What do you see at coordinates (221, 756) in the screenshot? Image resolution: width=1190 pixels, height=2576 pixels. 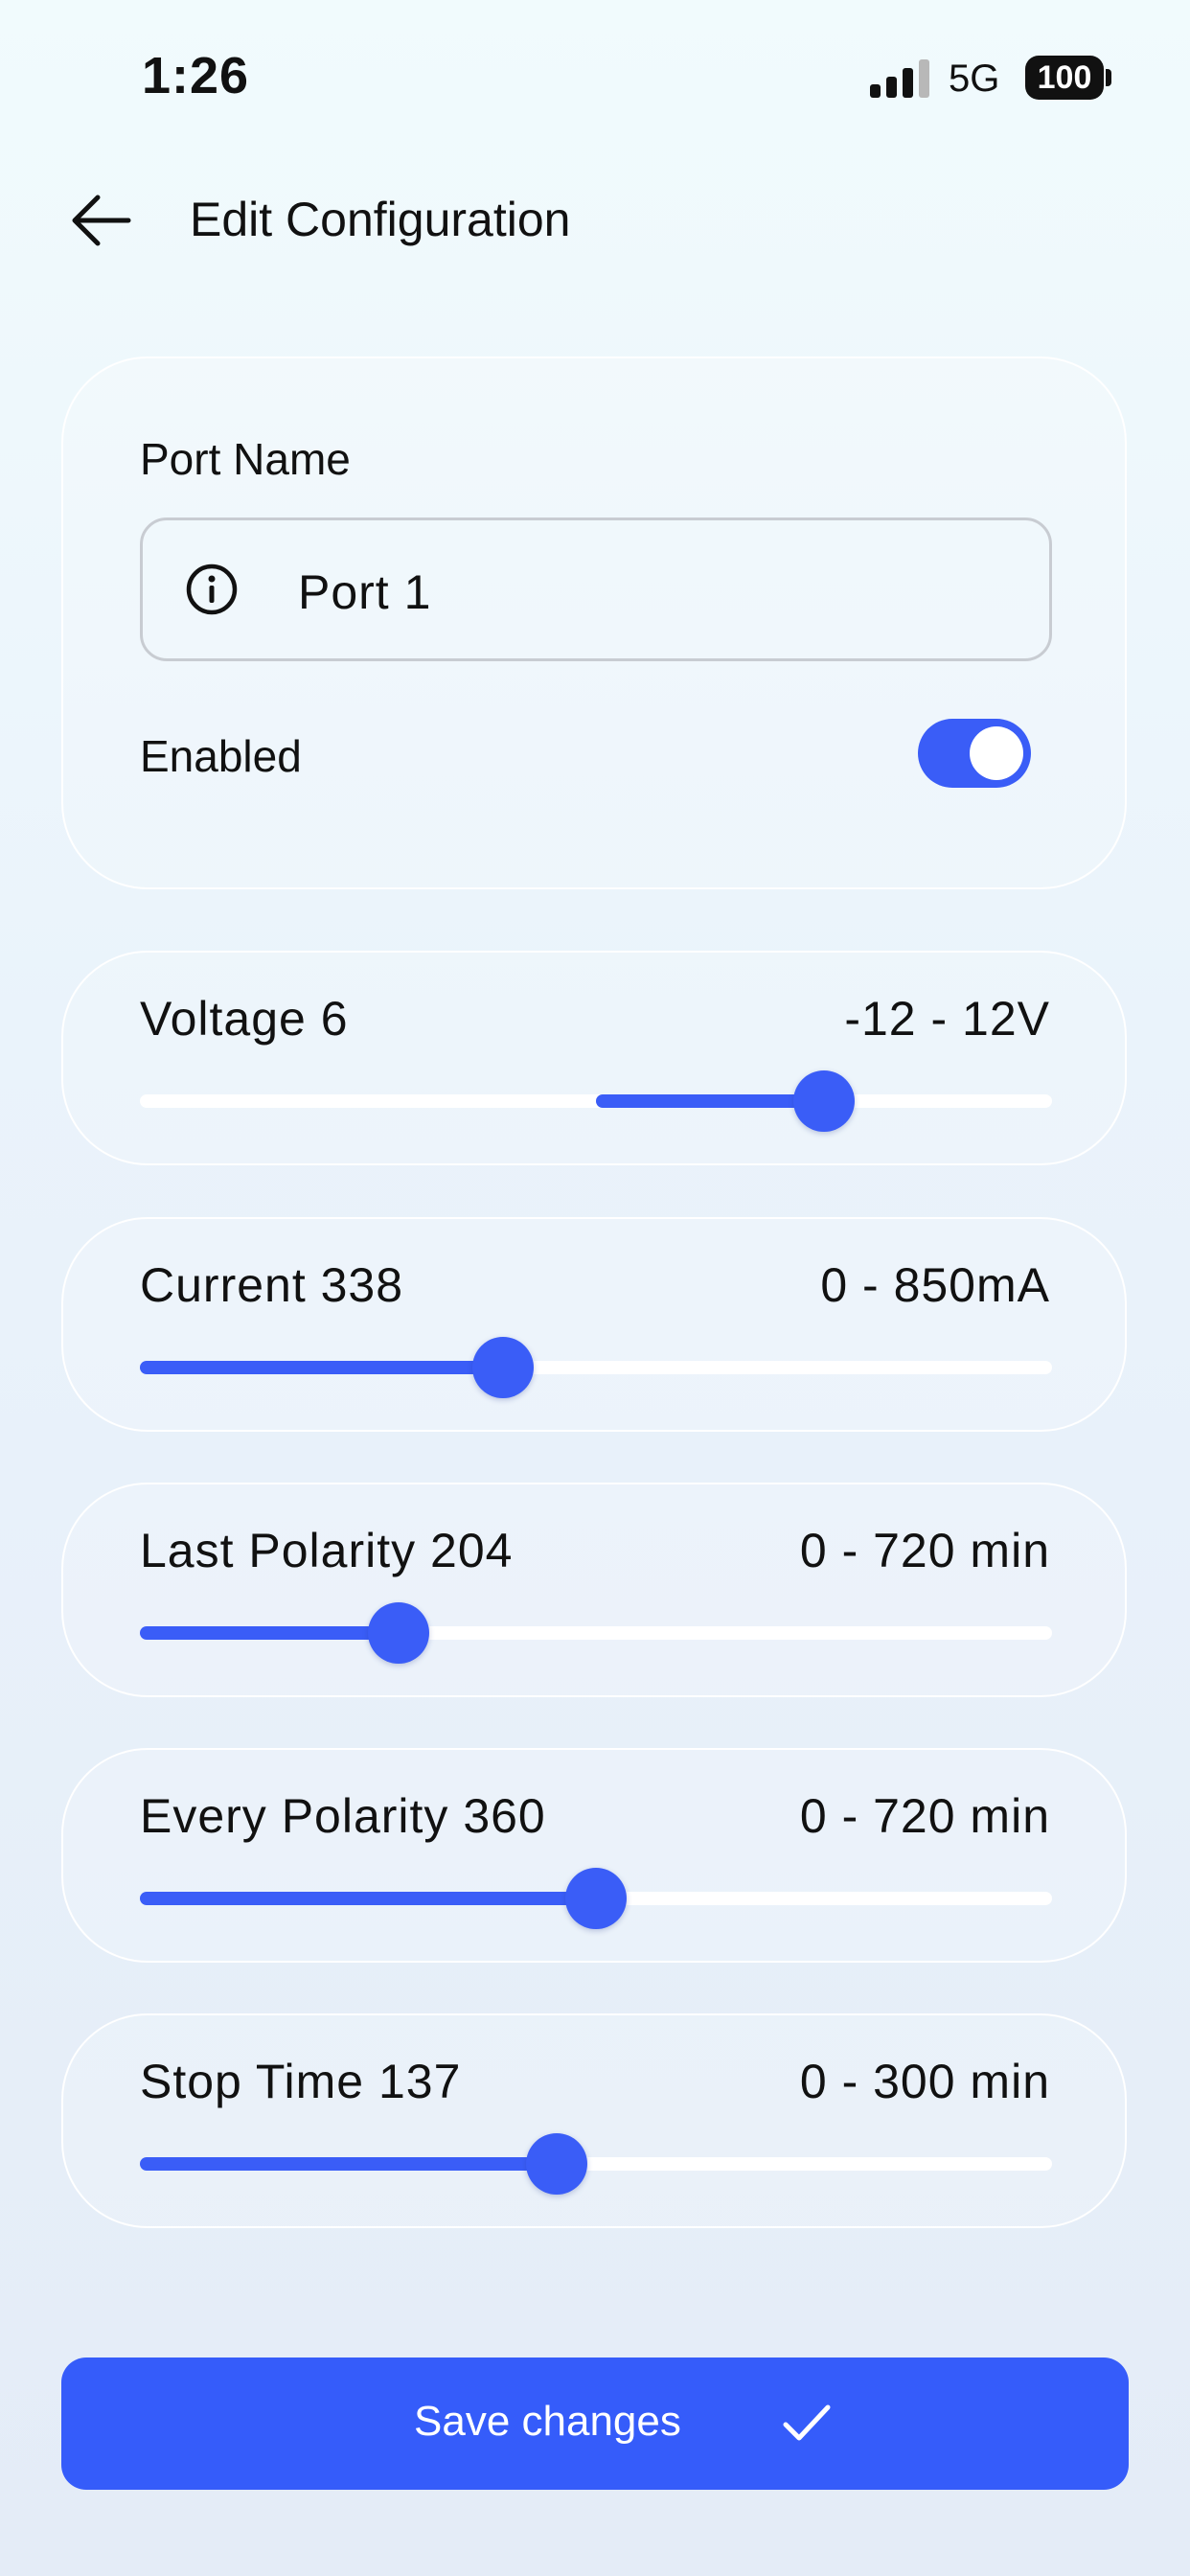 I see `enabled-label: Enabled` at bounding box center [221, 756].